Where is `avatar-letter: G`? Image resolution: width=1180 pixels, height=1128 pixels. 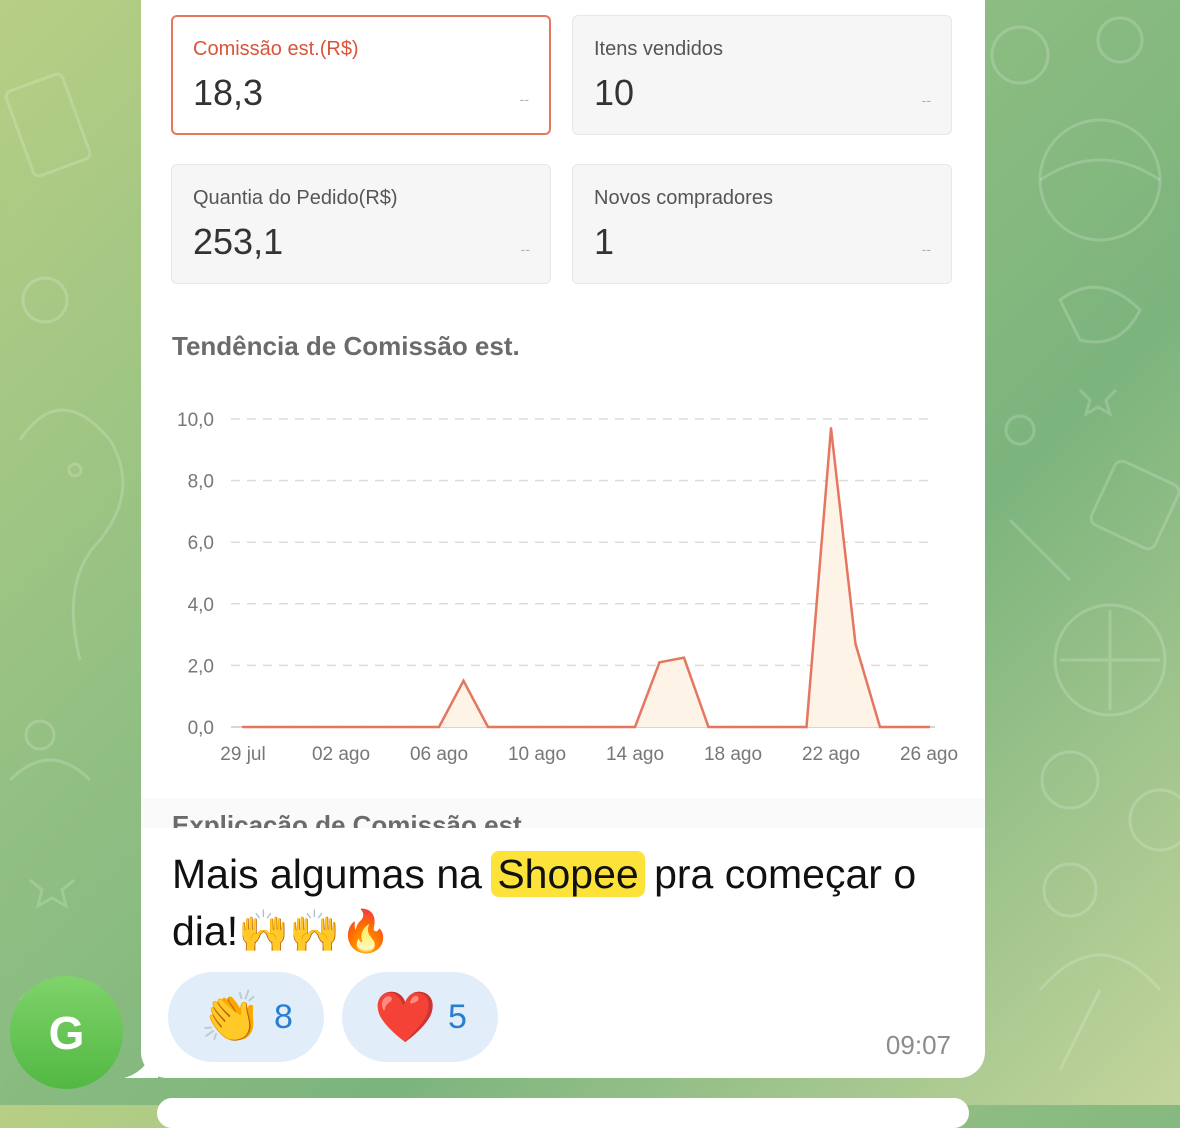
avatar-letter: G is located at coordinates (66, 1032).